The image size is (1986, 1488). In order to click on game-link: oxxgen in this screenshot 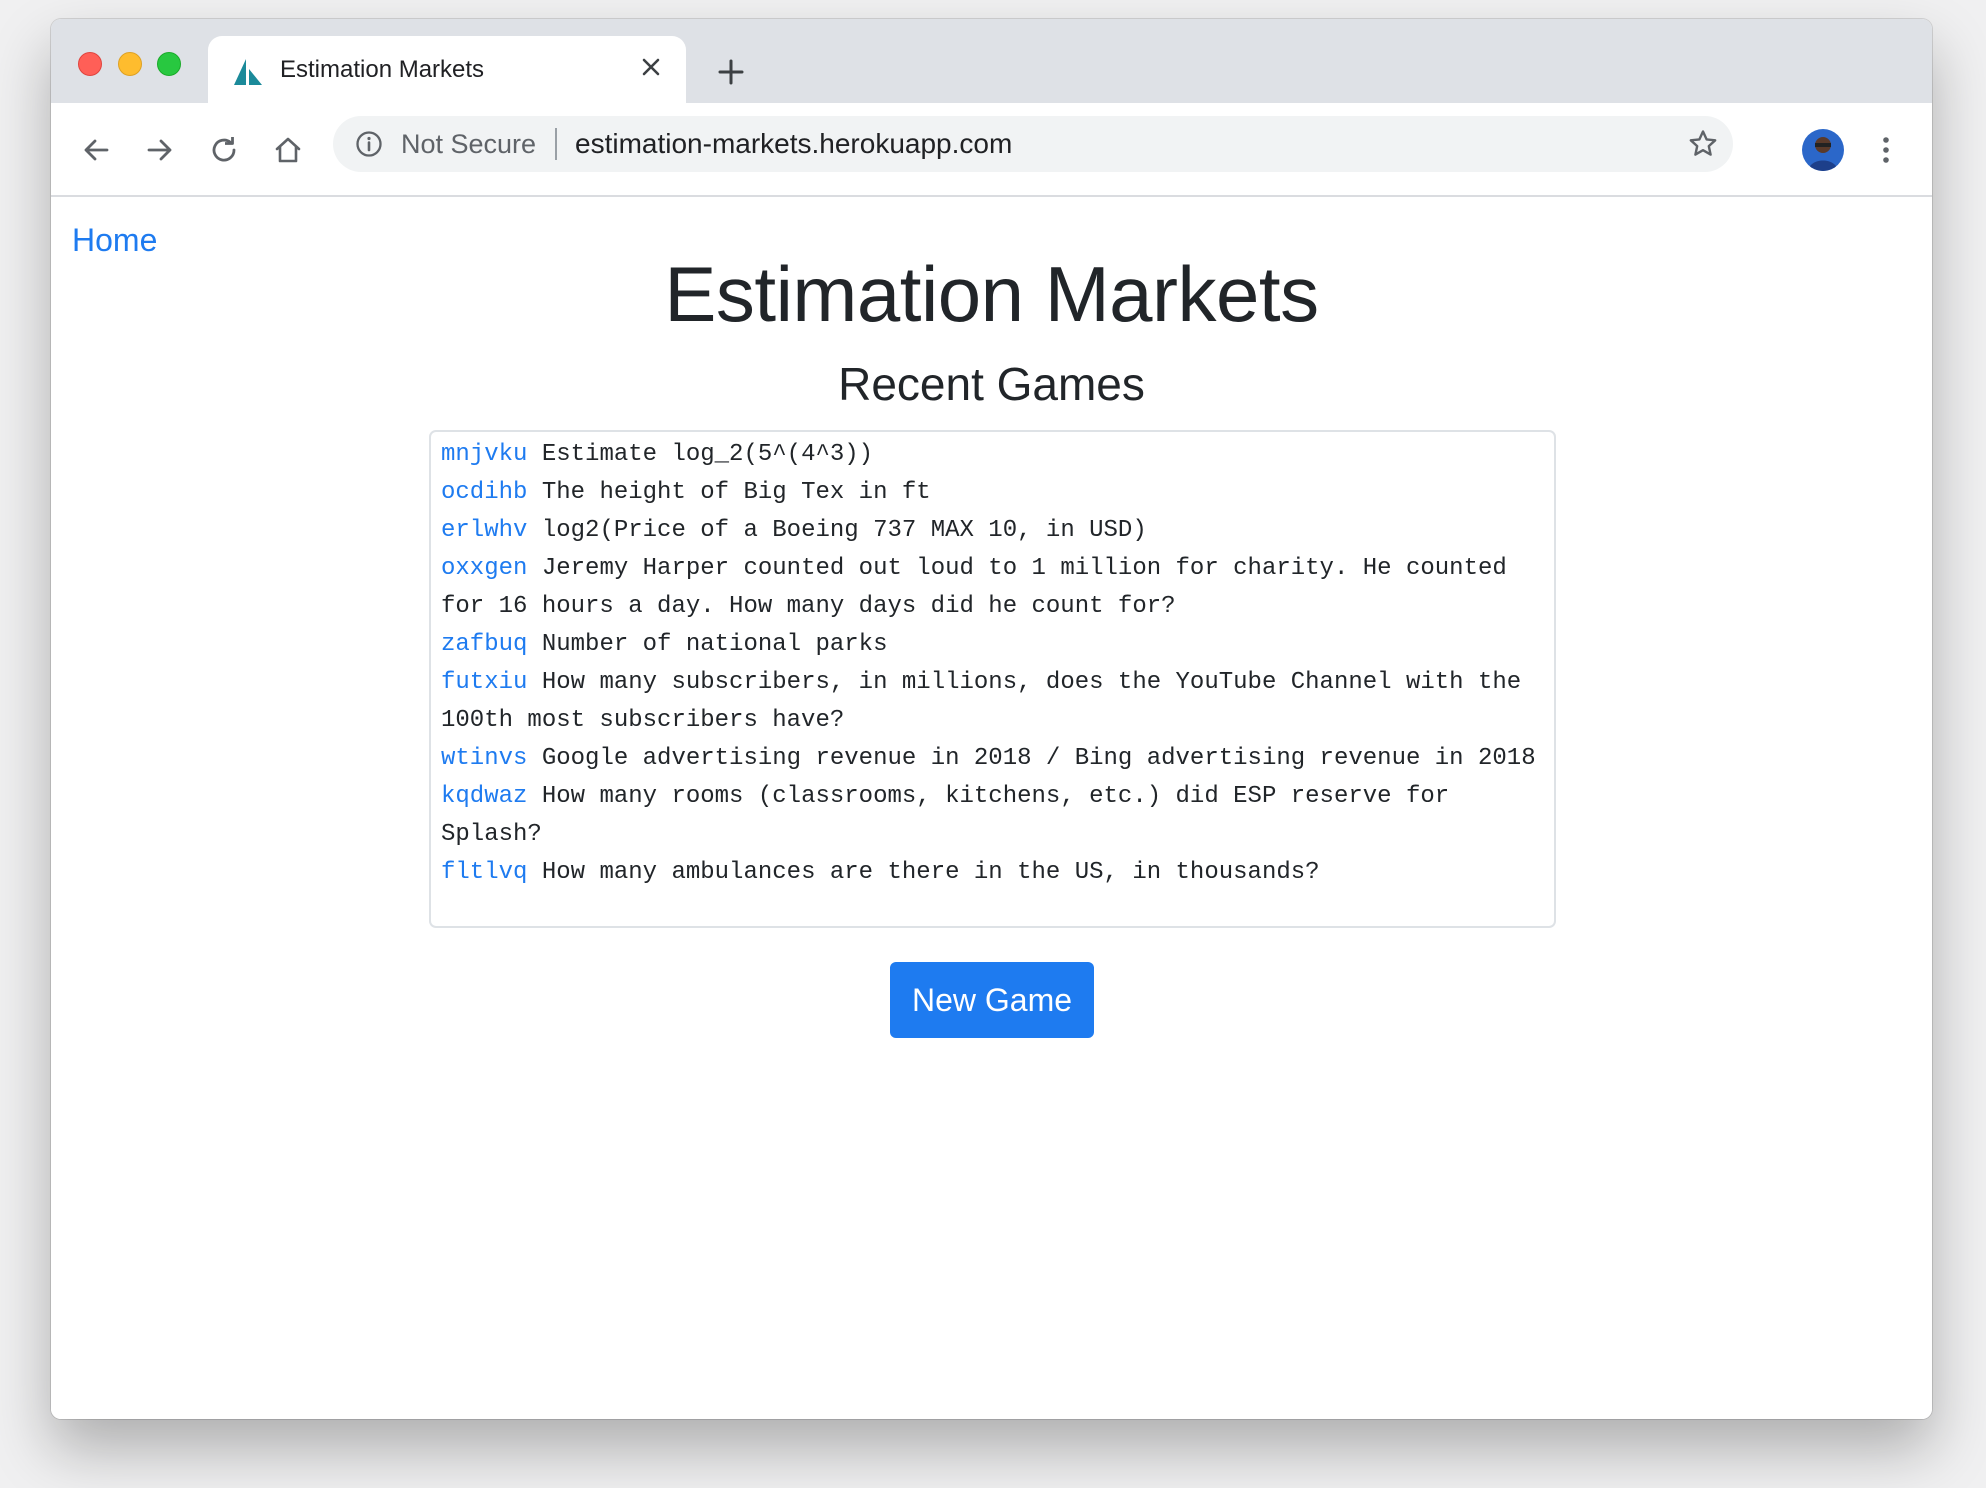, I will do `click(484, 568)`.